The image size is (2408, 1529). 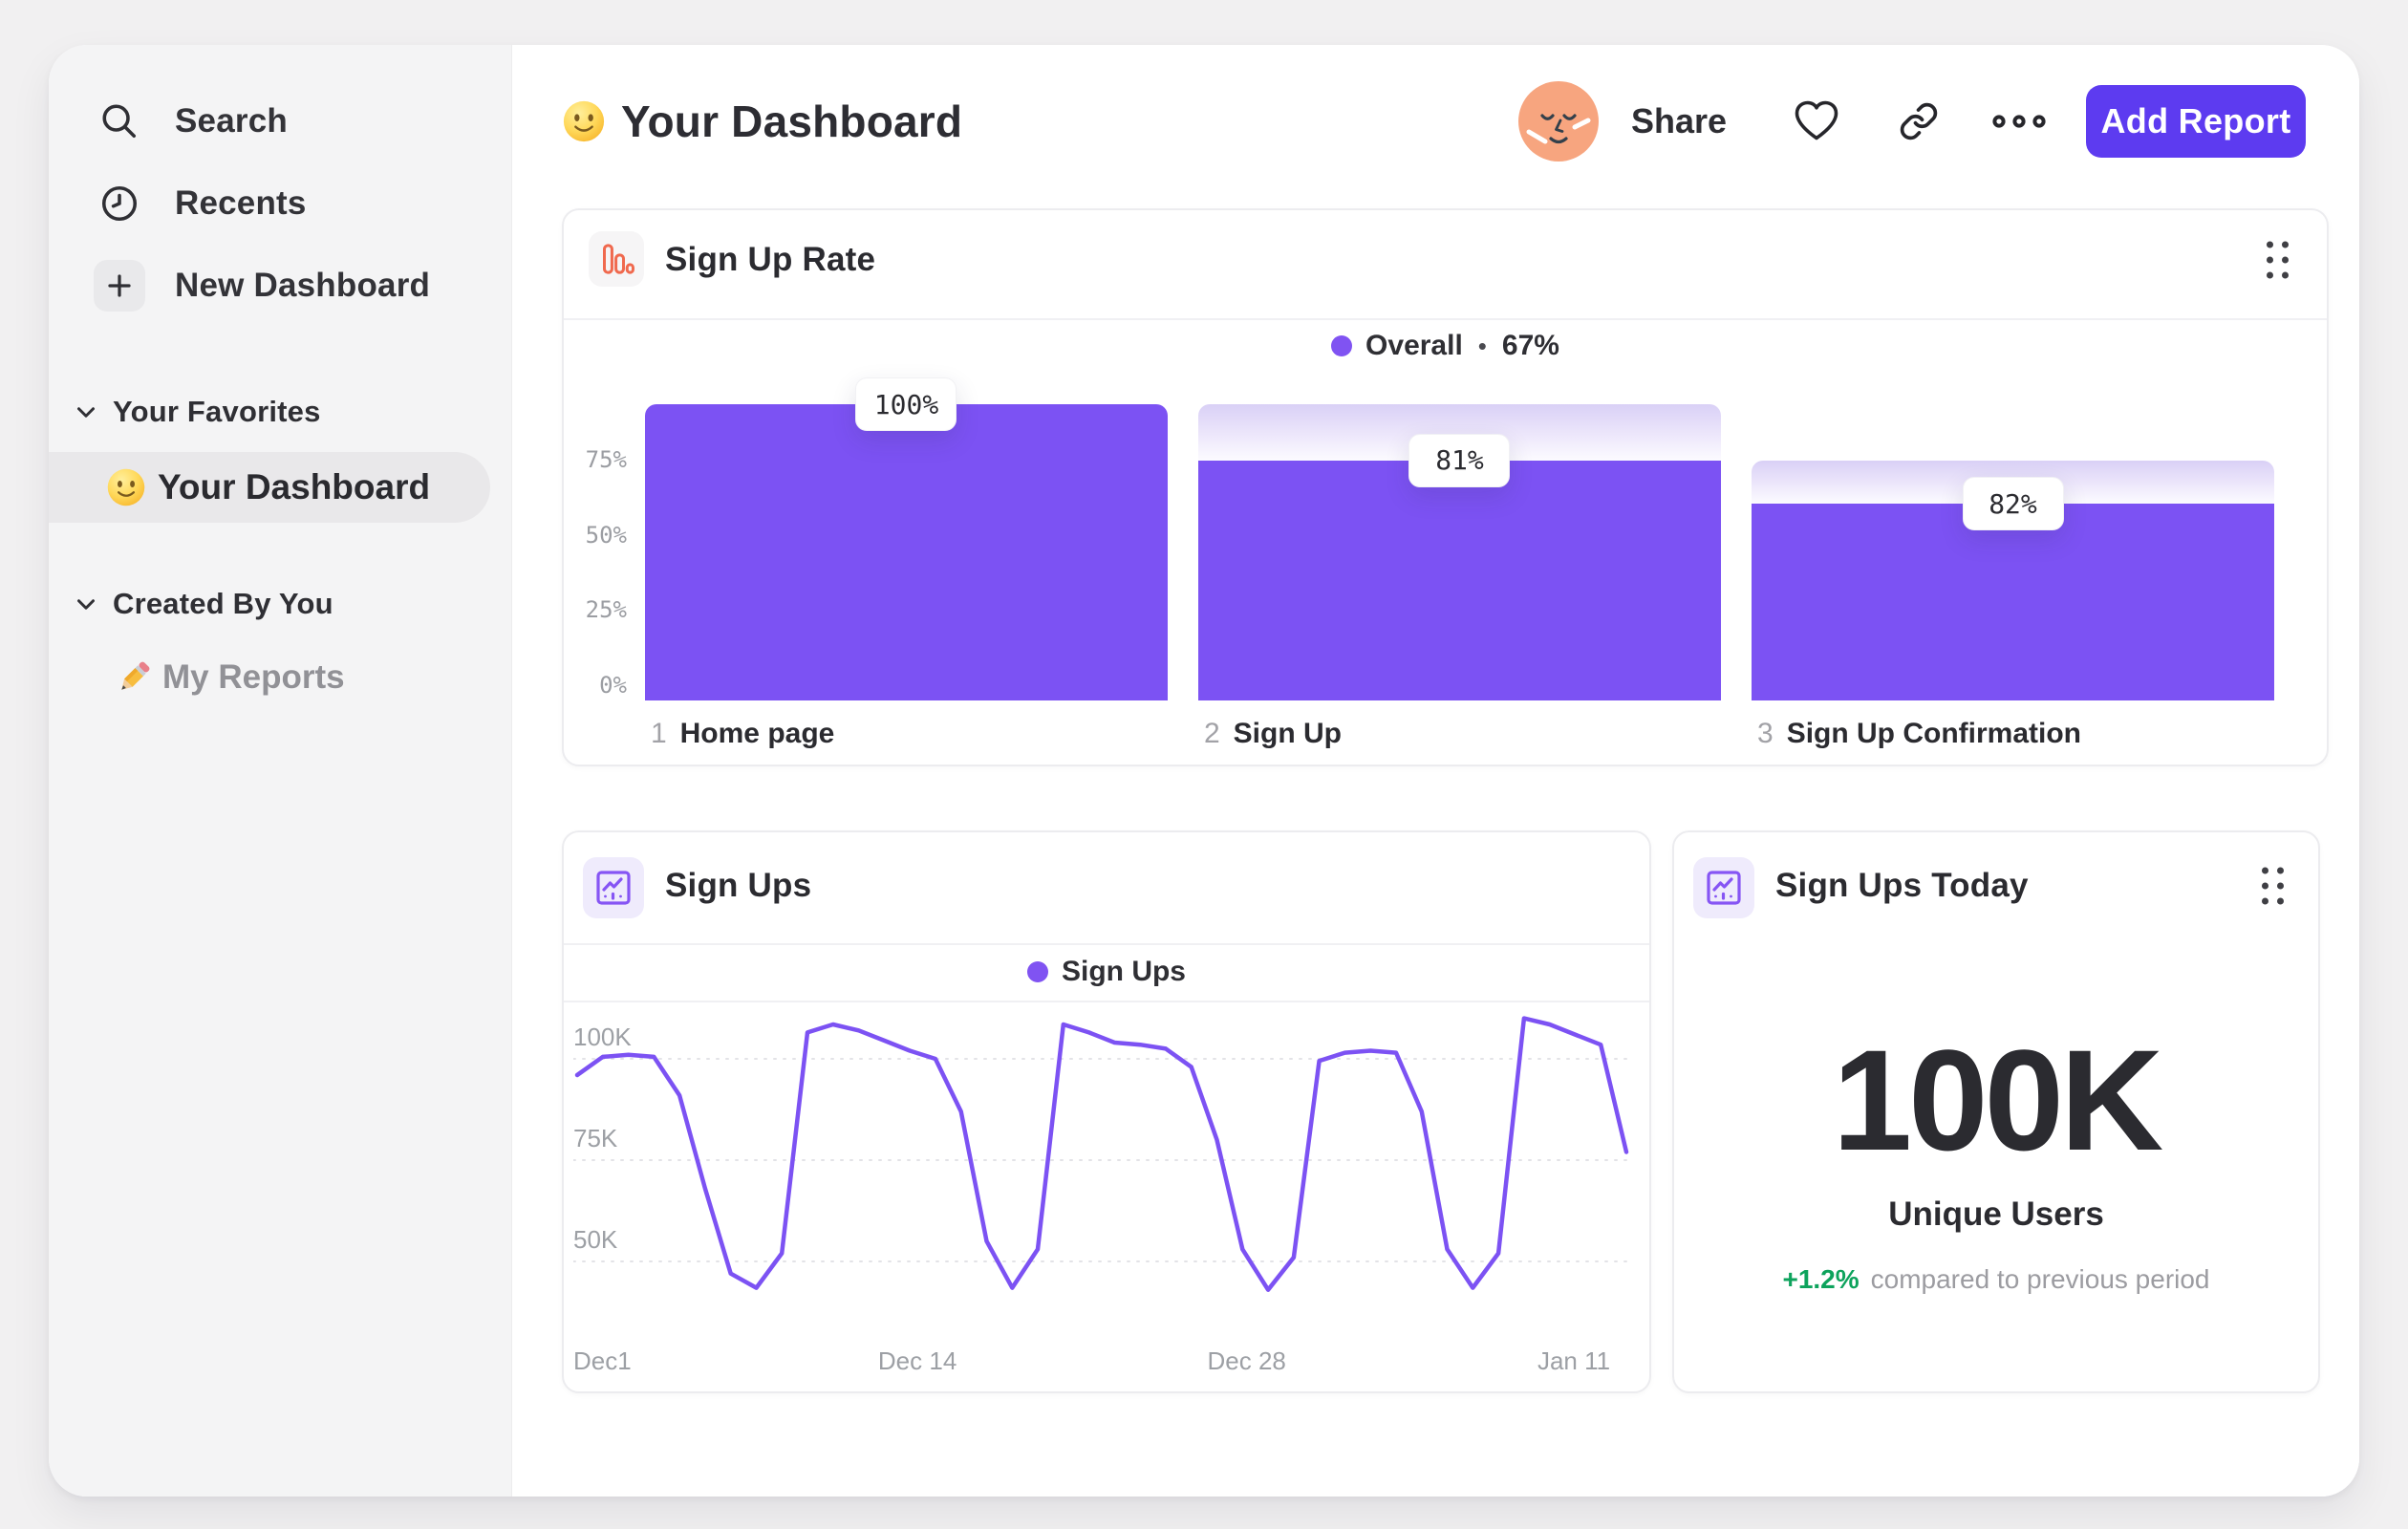 What do you see at coordinates (232, 121) in the screenshot?
I see `sidebar-item-label: Search` at bounding box center [232, 121].